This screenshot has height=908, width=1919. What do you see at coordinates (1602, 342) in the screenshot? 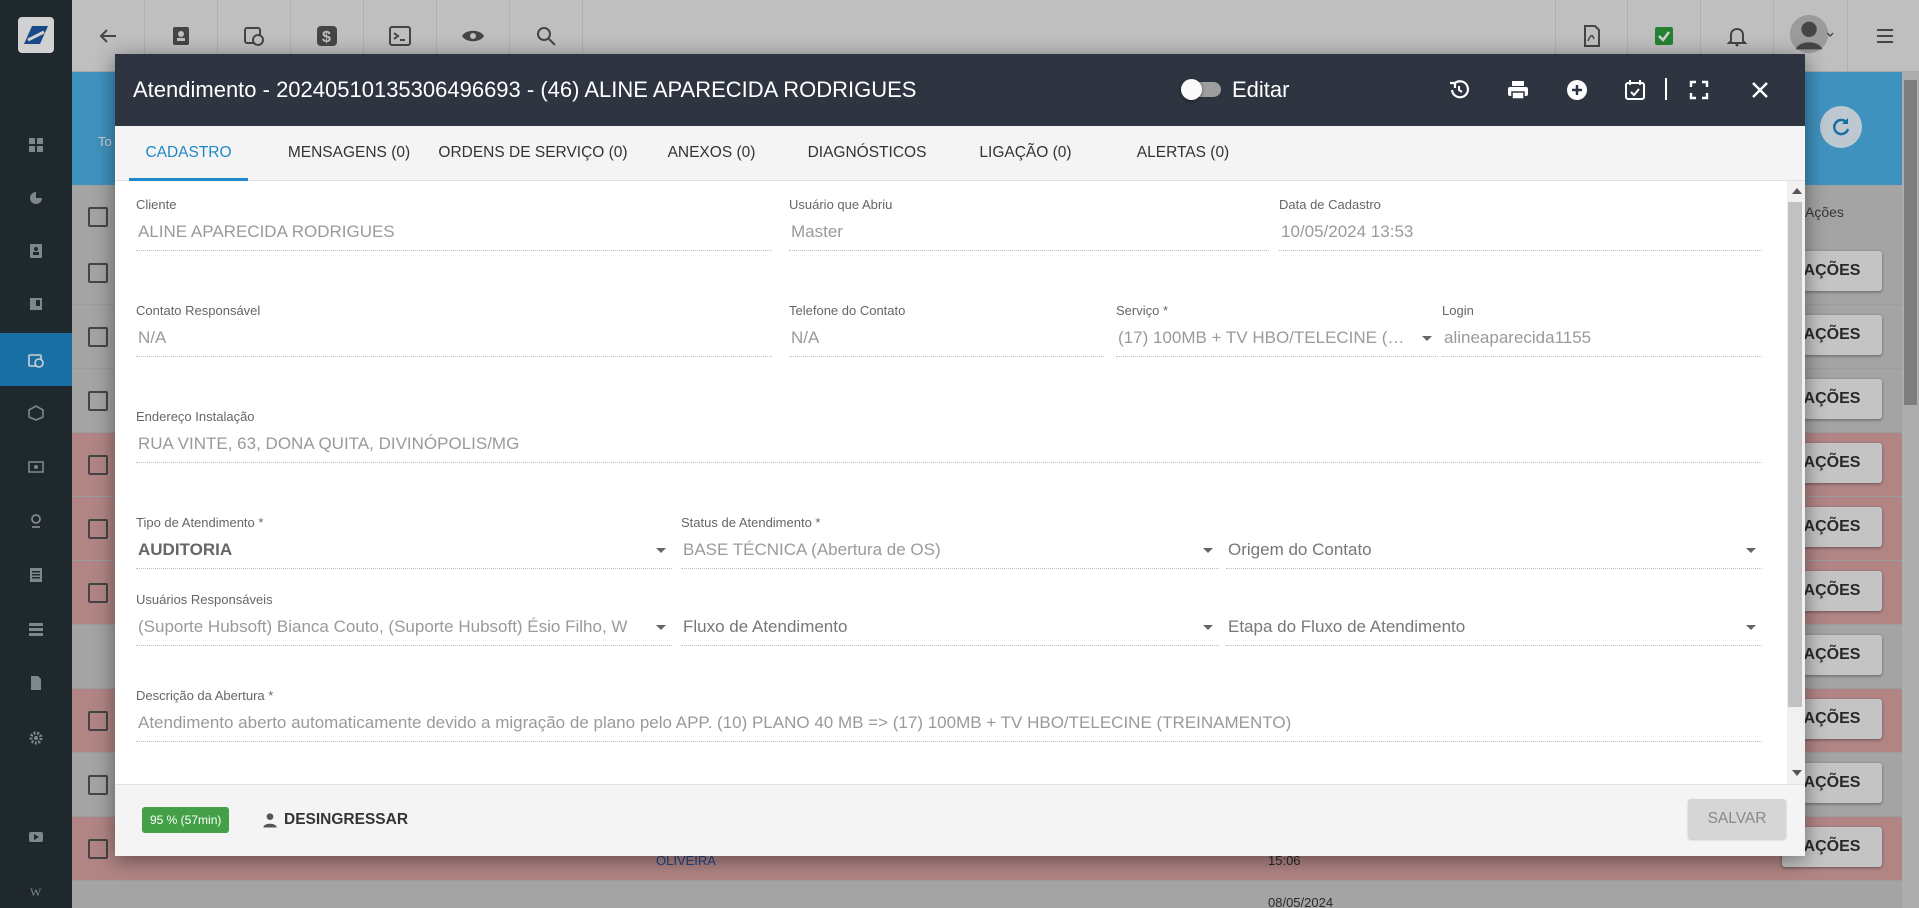
I see `login-value: alineaparecida1155` at bounding box center [1602, 342].